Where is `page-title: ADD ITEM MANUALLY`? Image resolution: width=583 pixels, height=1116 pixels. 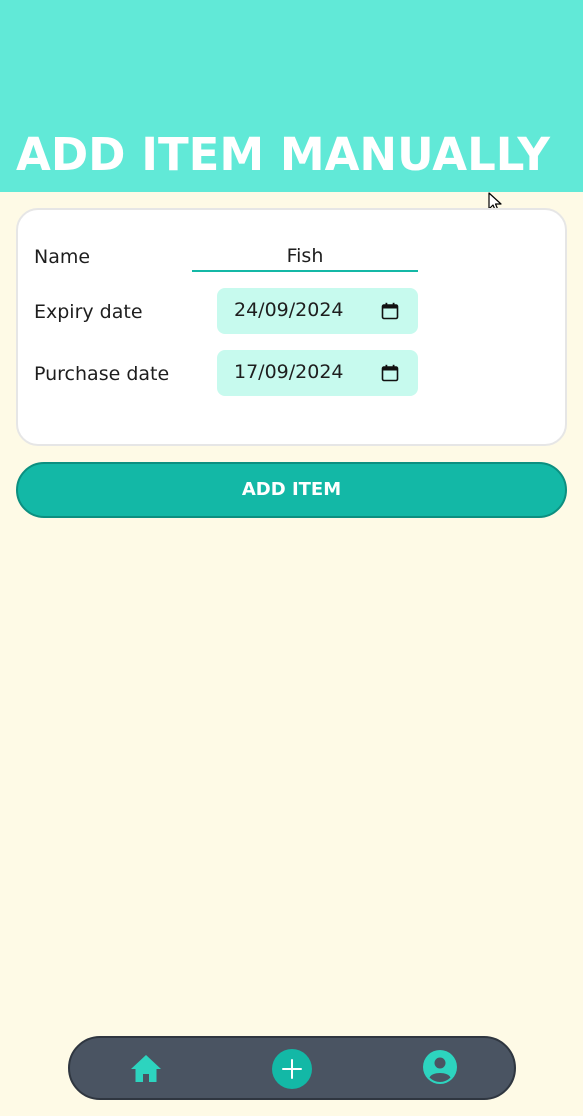
page-title: ADD ITEM MANUALLY is located at coordinates (283, 154).